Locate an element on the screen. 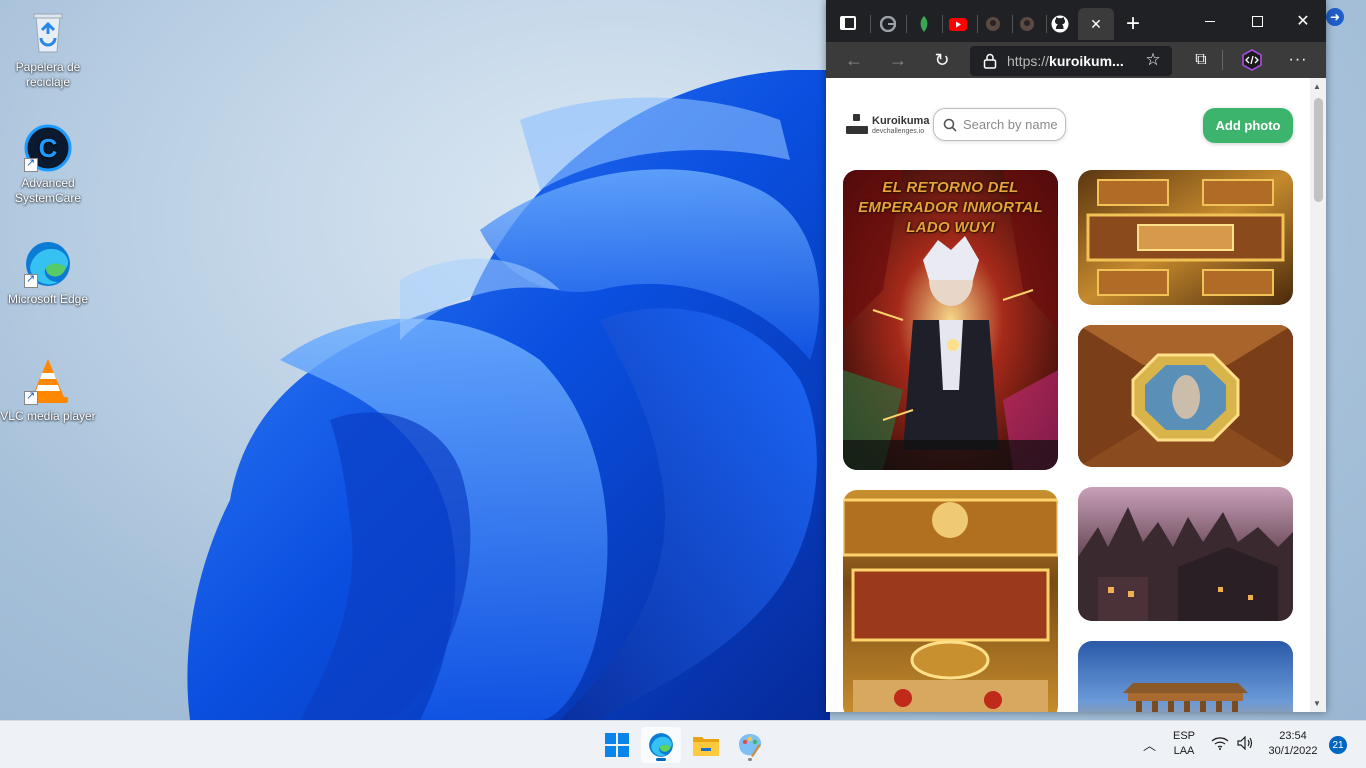  paint-palette-icon is located at coordinates (750, 745).